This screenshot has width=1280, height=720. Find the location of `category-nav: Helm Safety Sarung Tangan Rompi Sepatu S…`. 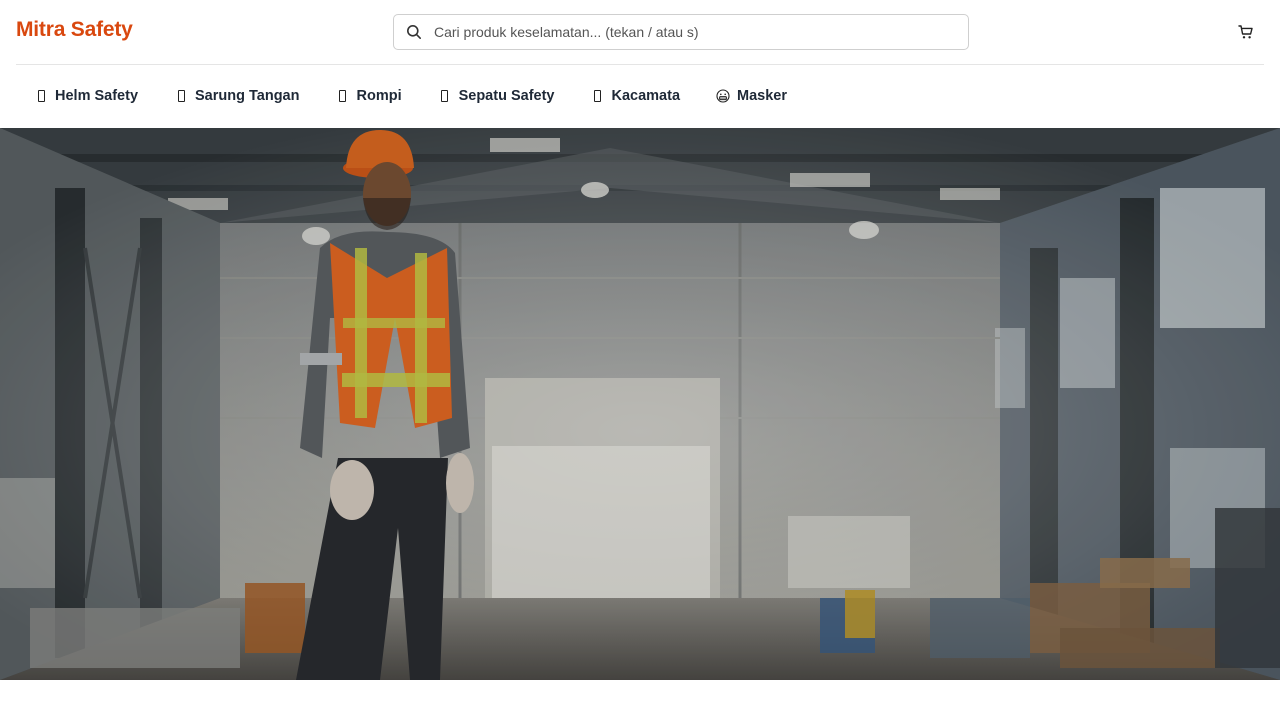

category-nav: Helm Safety Sarung Tangan Rompi Sepatu S… is located at coordinates (410, 96).